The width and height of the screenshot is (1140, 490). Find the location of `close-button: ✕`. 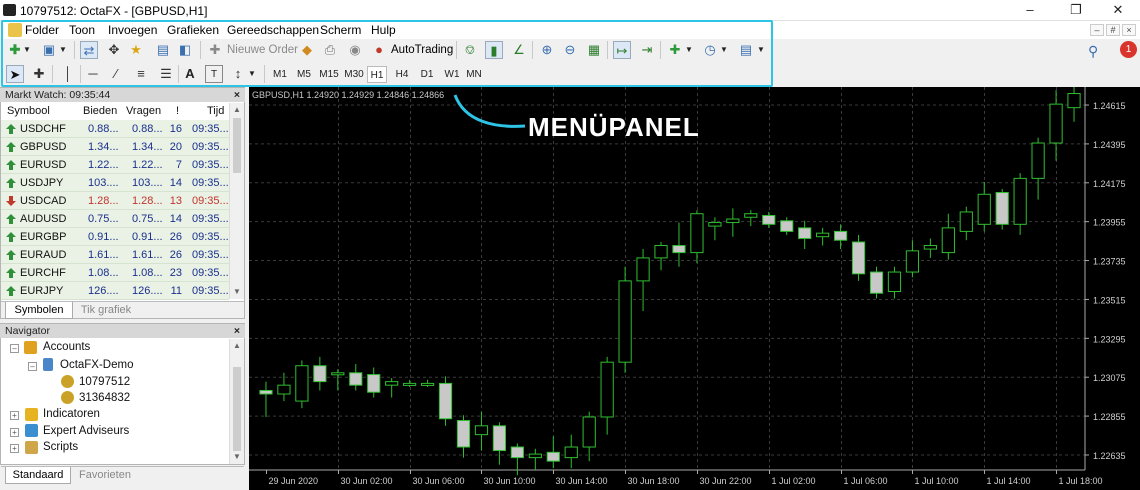

close-button: ✕ is located at coordinates (1118, 10).